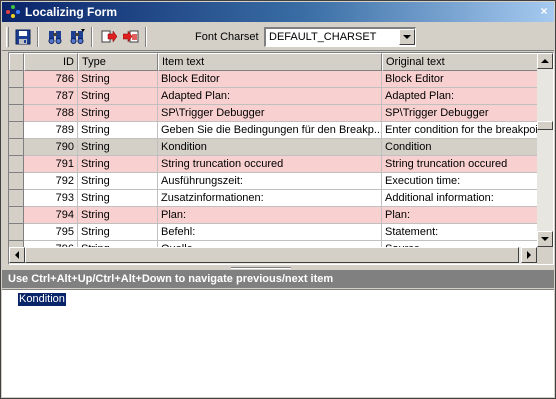 The height and width of the screenshot is (399, 556). What do you see at coordinates (51, 62) in the screenshot?
I see `column-header-id: ID` at bounding box center [51, 62].